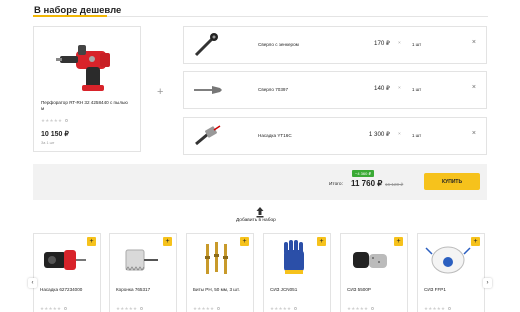  I want to click on product-name: Биты PH, 50 мм, 3 шт., so click(216, 289).